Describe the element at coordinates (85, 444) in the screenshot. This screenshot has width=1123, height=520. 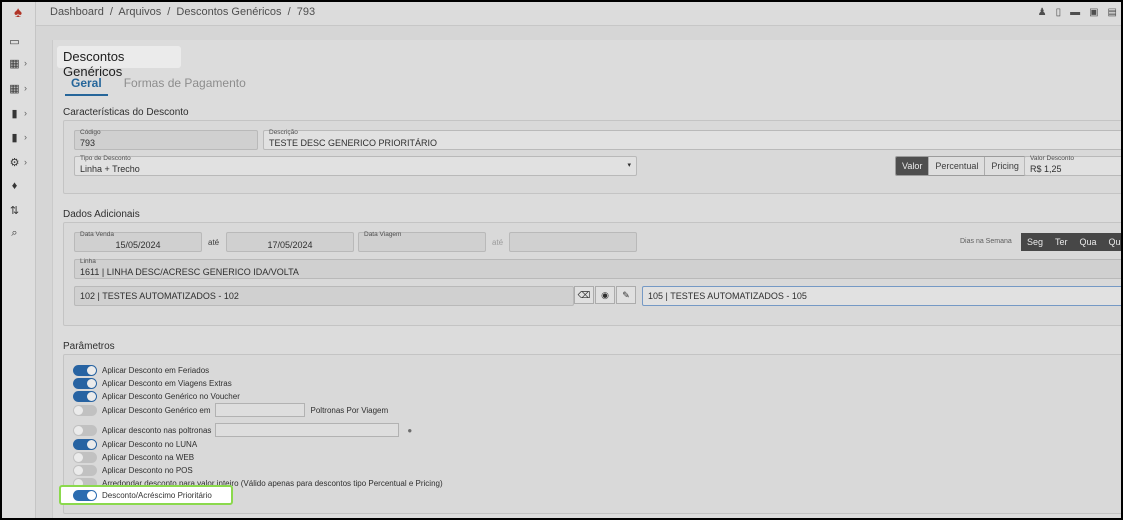
I see `toggle-luna` at that location.